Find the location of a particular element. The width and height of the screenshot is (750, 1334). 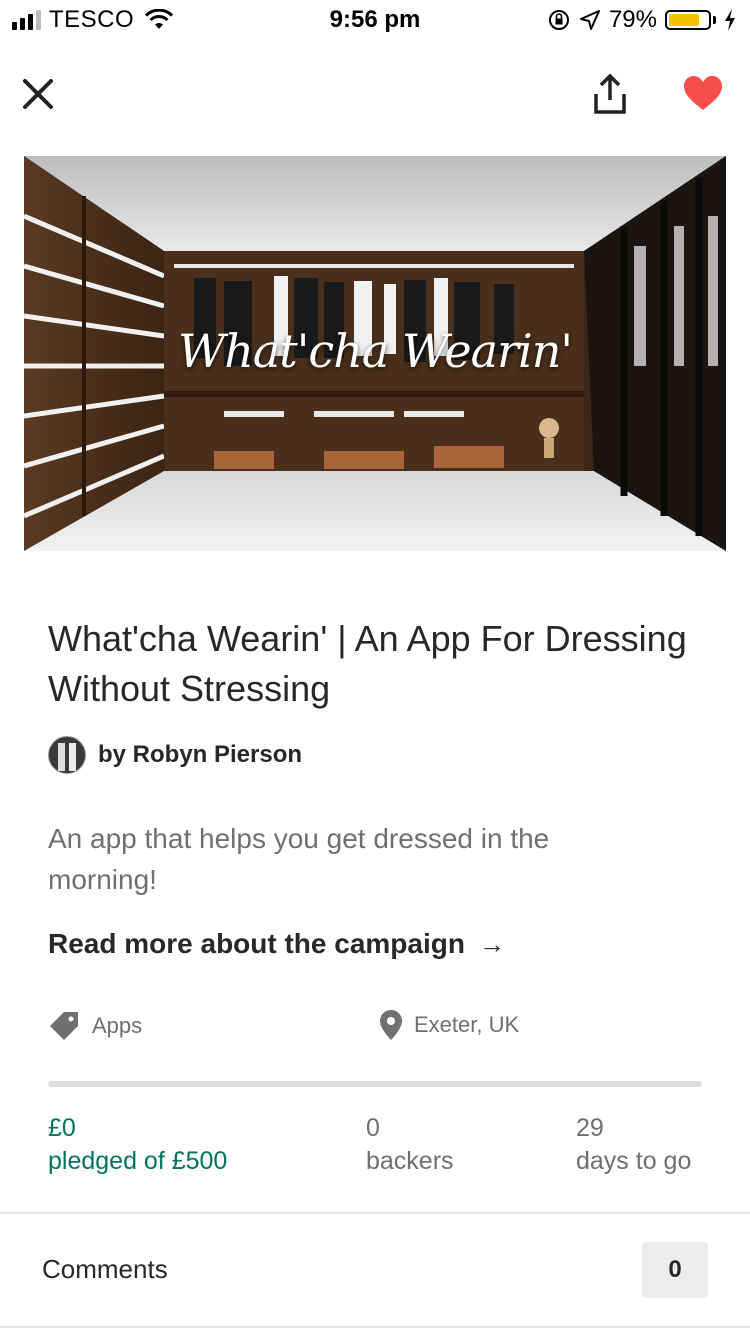

funding-progress-bar is located at coordinates (375, 1084).